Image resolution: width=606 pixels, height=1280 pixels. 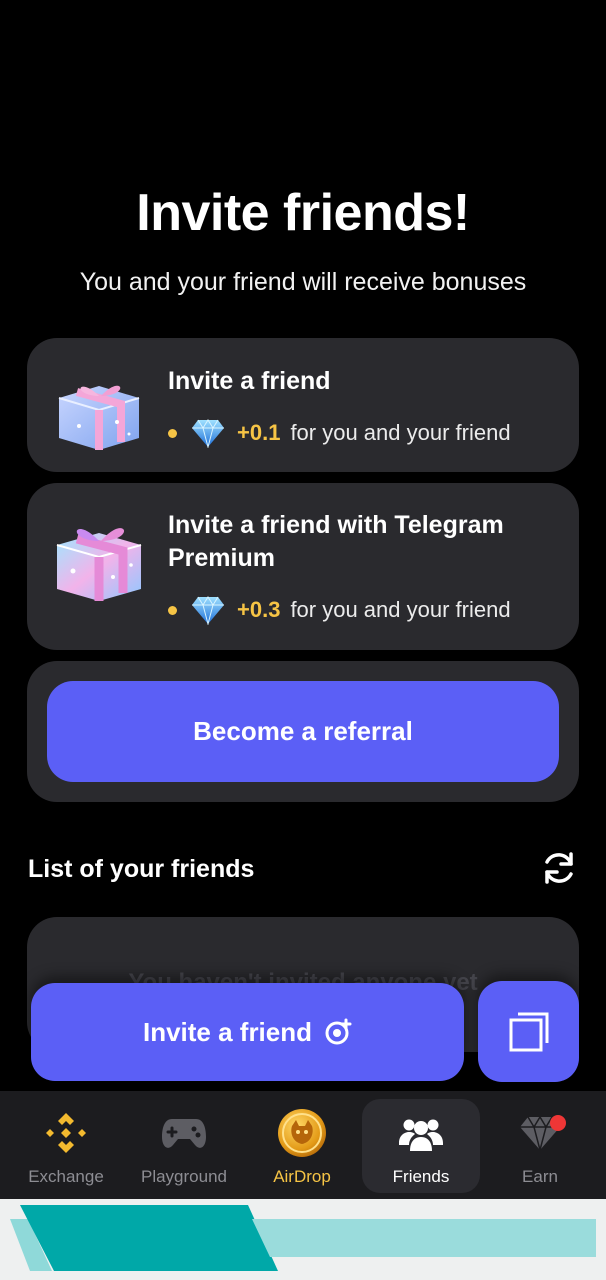 What do you see at coordinates (303, 282) in the screenshot?
I see `page-subtitle: You and your friend will receive bonuses` at bounding box center [303, 282].